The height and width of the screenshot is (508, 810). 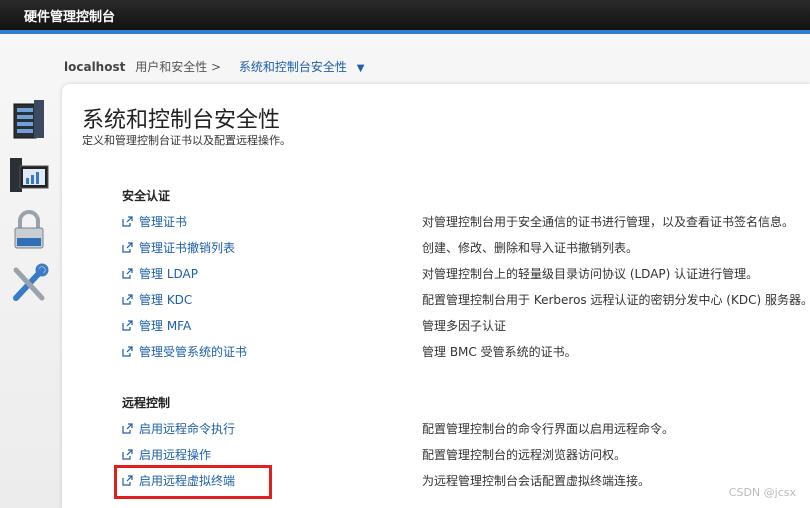 I want to click on list-item: 启用远程操作 配置管理控制台的远程浏览器访问权。, so click(x=466, y=455).